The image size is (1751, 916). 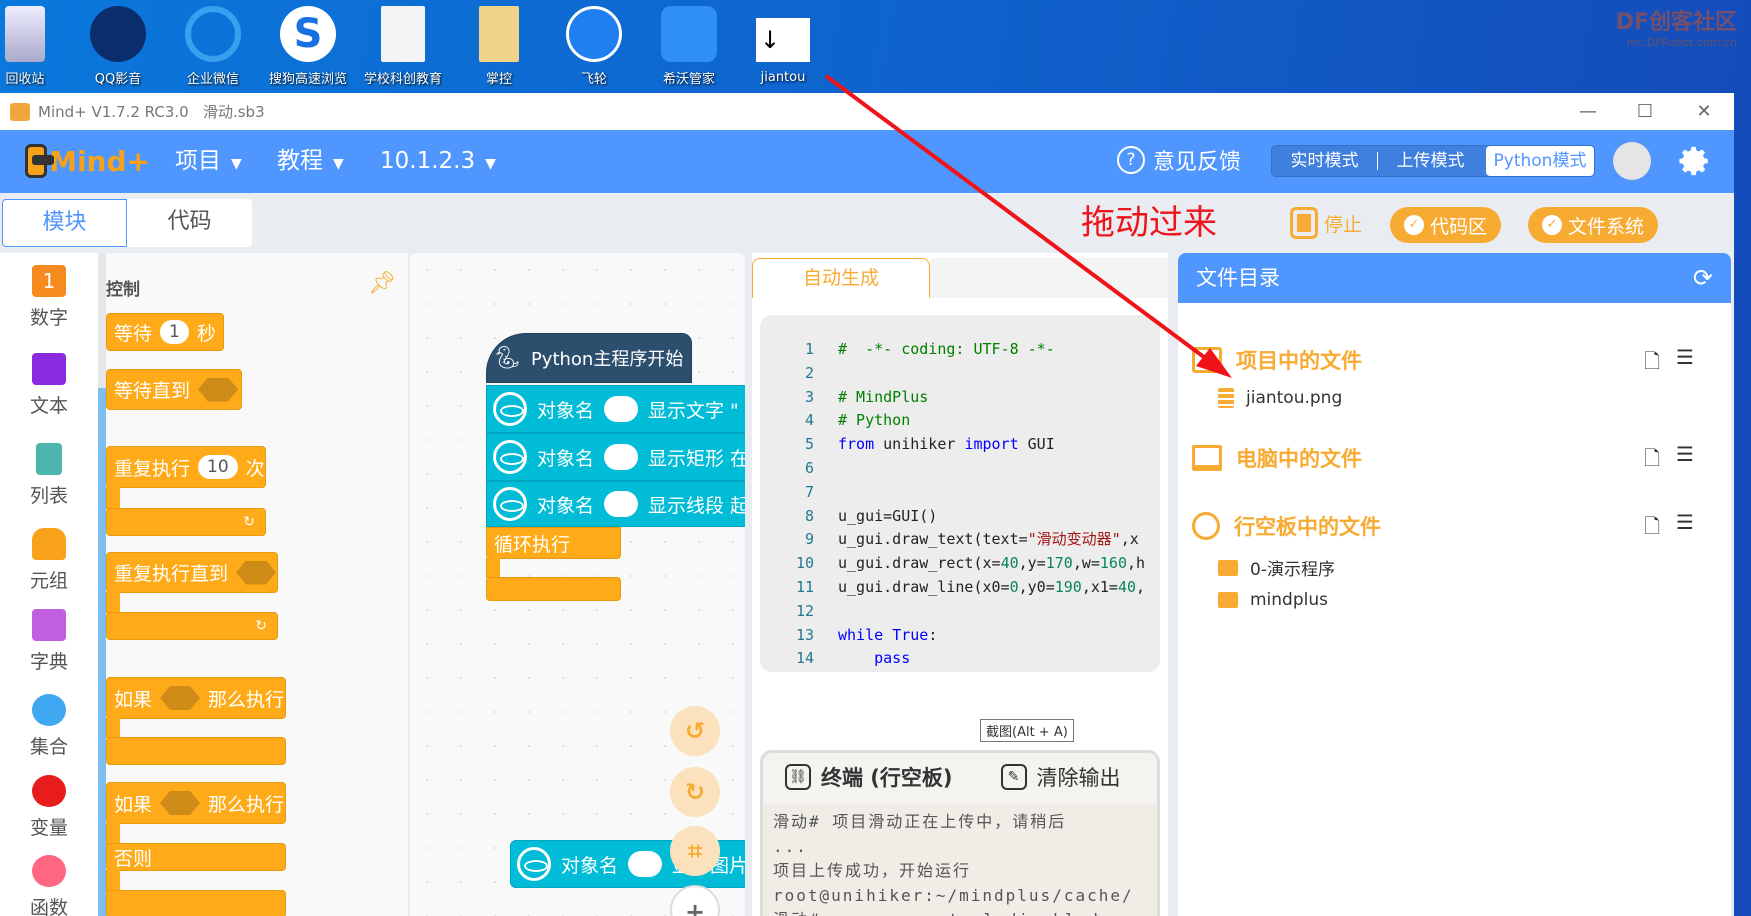 I want to click on maximize-button: ☐, so click(x=1645, y=111).